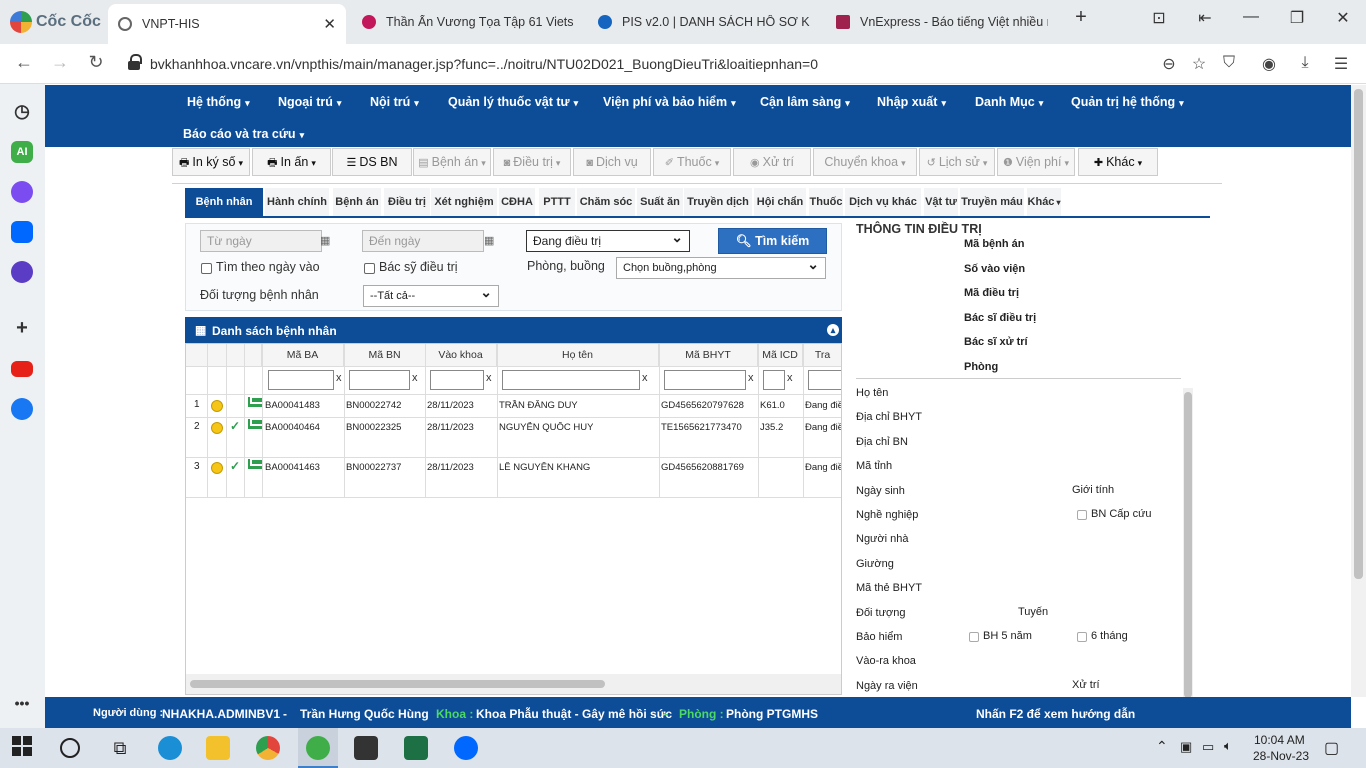  What do you see at coordinates (612, 162) in the screenshot?
I see `toolbar-button-5: ◙ Dịch vụ` at bounding box center [612, 162].